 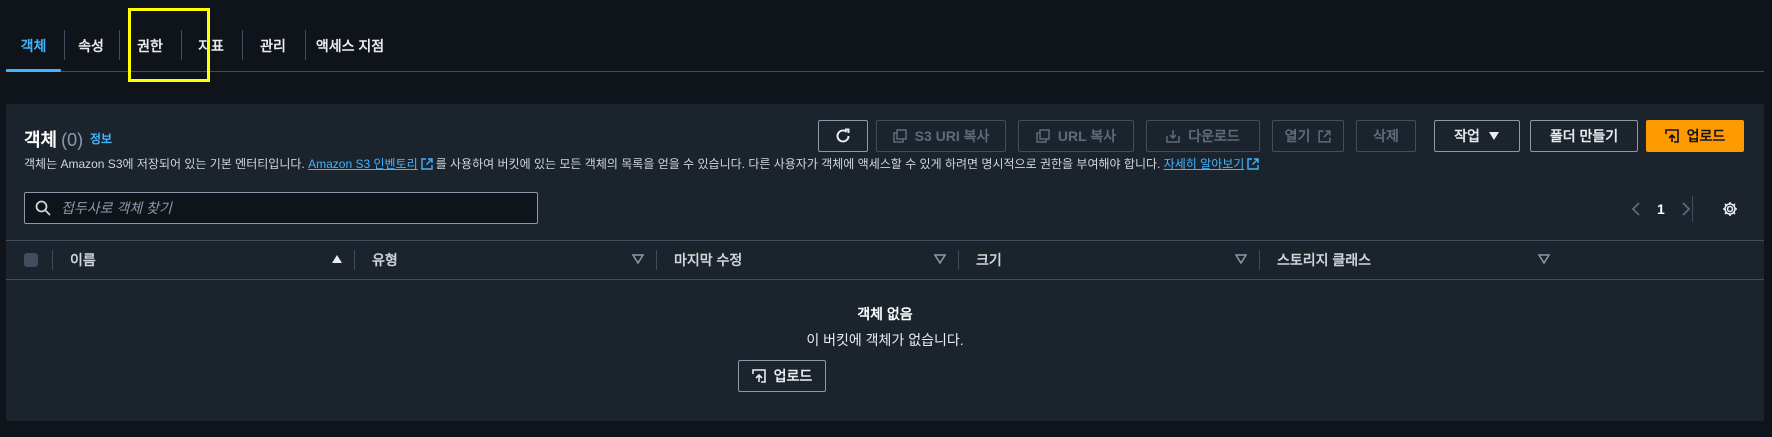 What do you see at coordinates (350, 45) in the screenshot?
I see `tab-access-points: 액세스 지점` at bounding box center [350, 45].